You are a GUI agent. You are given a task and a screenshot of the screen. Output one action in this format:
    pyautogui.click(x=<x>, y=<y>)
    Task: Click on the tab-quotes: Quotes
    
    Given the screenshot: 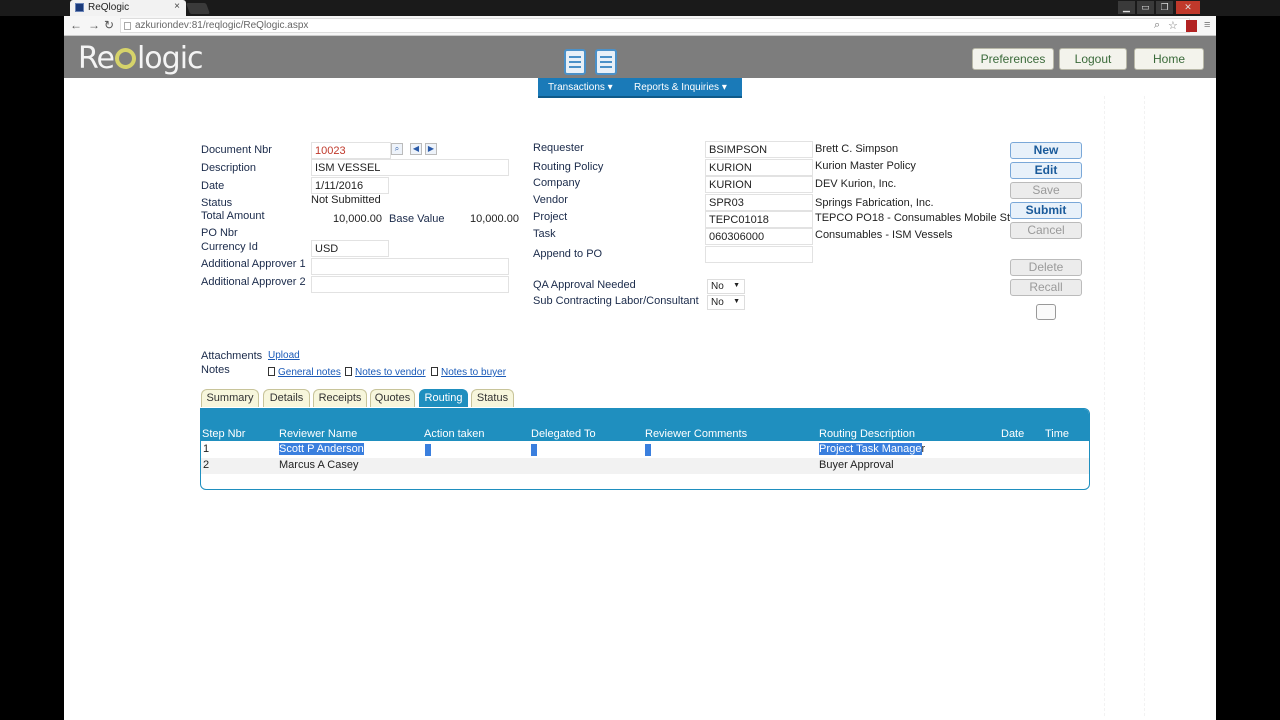 What is the action you would take?
    pyautogui.click(x=392, y=398)
    